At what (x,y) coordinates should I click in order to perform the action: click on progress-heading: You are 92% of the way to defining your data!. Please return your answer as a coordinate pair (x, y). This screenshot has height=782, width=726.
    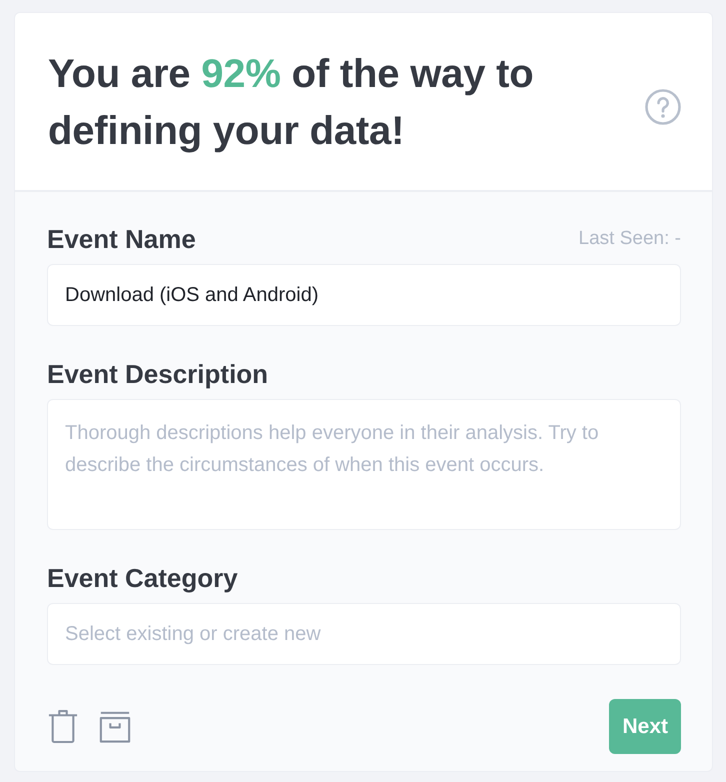
    Looking at the image, I should click on (291, 103).